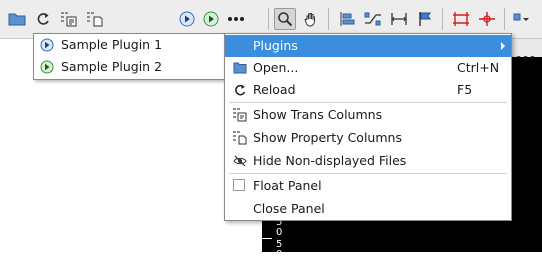 This screenshot has width=542, height=260. Describe the element at coordinates (487, 19) in the screenshot. I see `crosshair-icon` at that location.